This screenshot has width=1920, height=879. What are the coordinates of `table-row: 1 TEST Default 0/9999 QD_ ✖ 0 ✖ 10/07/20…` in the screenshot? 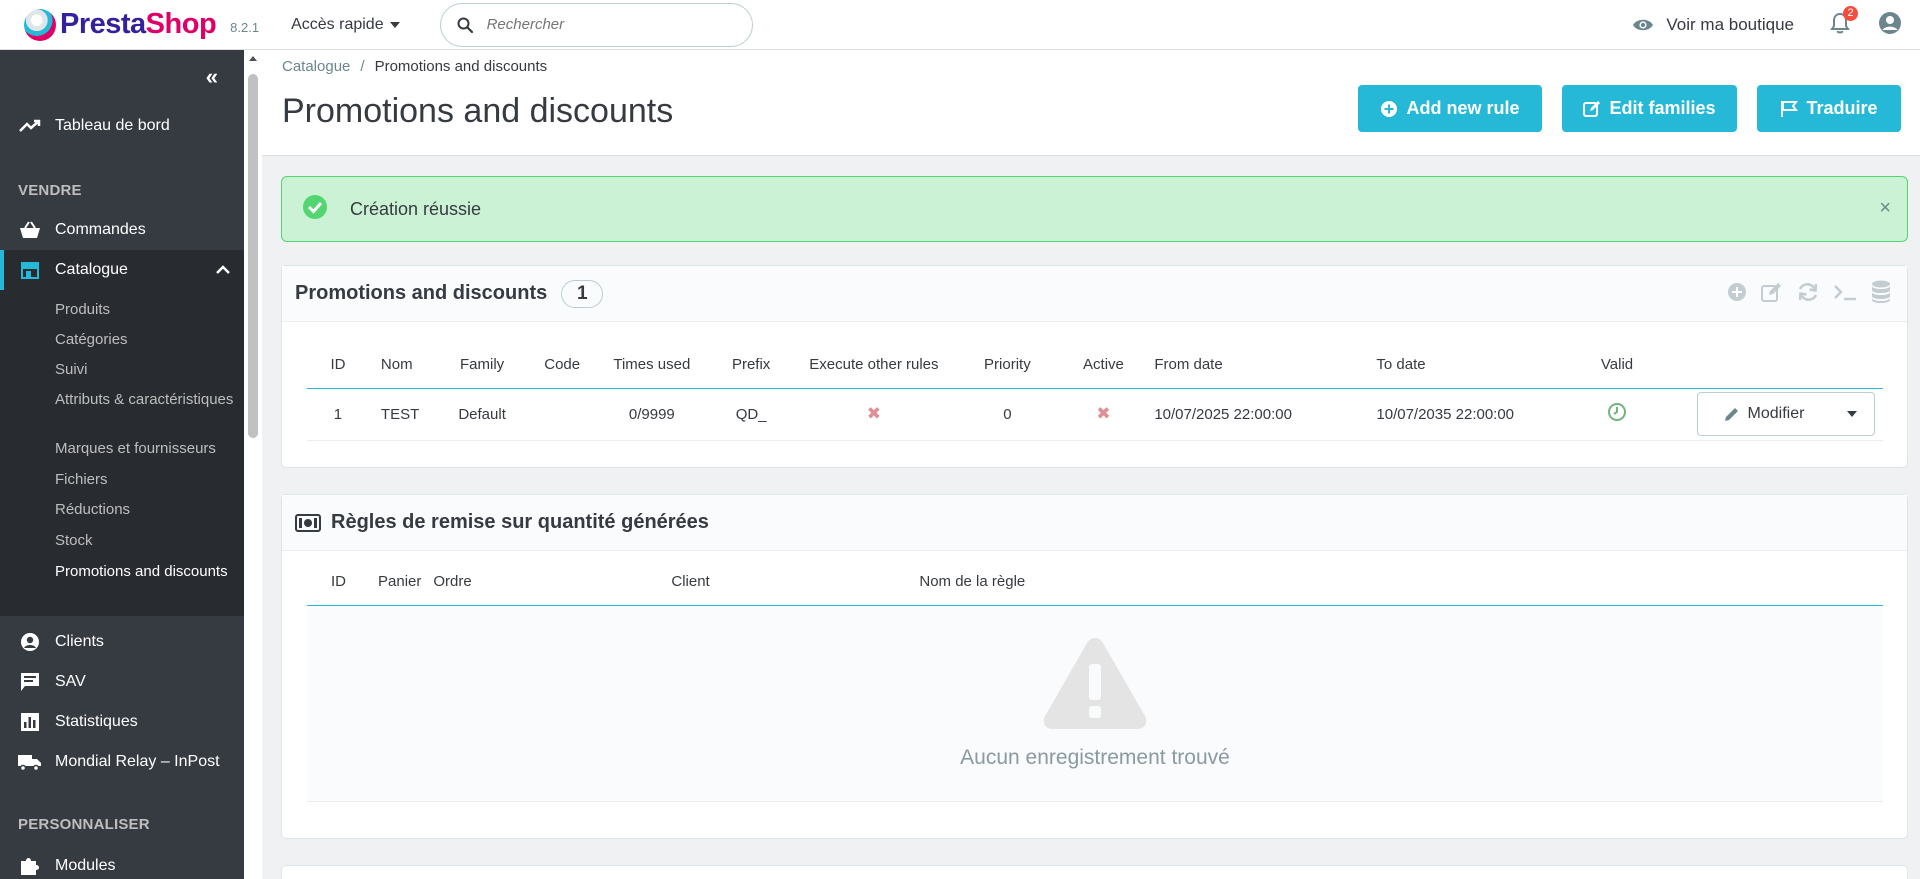 It's located at (1095, 414).